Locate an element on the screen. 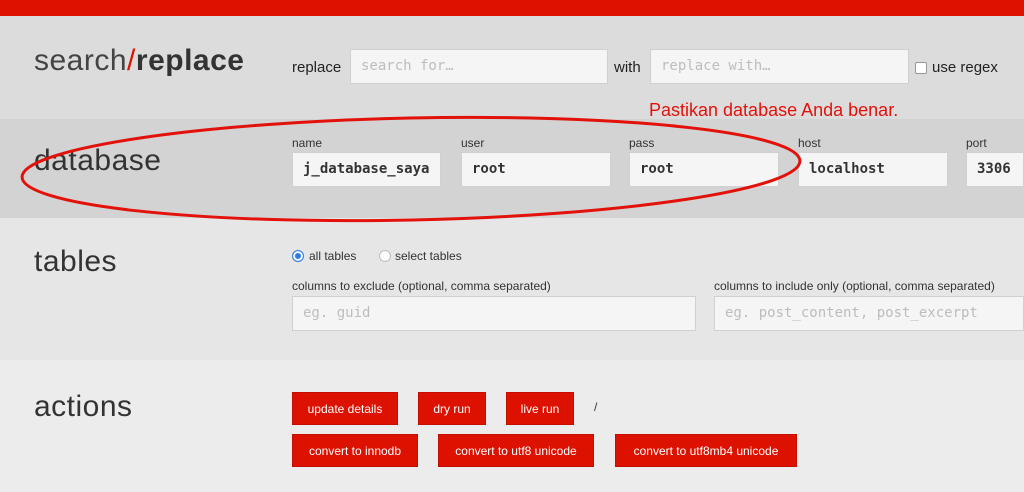 The width and height of the screenshot is (1024, 492). top-accent-bar is located at coordinates (512, 8).